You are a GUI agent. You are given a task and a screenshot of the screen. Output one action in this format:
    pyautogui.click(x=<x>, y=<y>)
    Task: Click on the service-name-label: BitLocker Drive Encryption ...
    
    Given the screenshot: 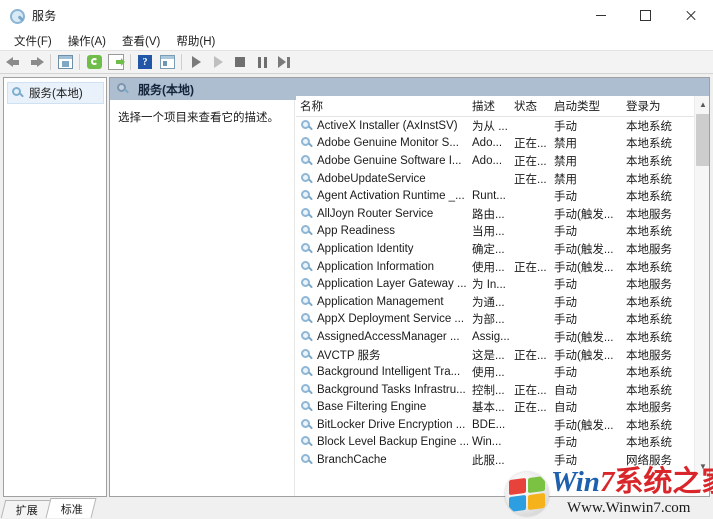 What is the action you would take?
    pyautogui.click(x=391, y=424)
    